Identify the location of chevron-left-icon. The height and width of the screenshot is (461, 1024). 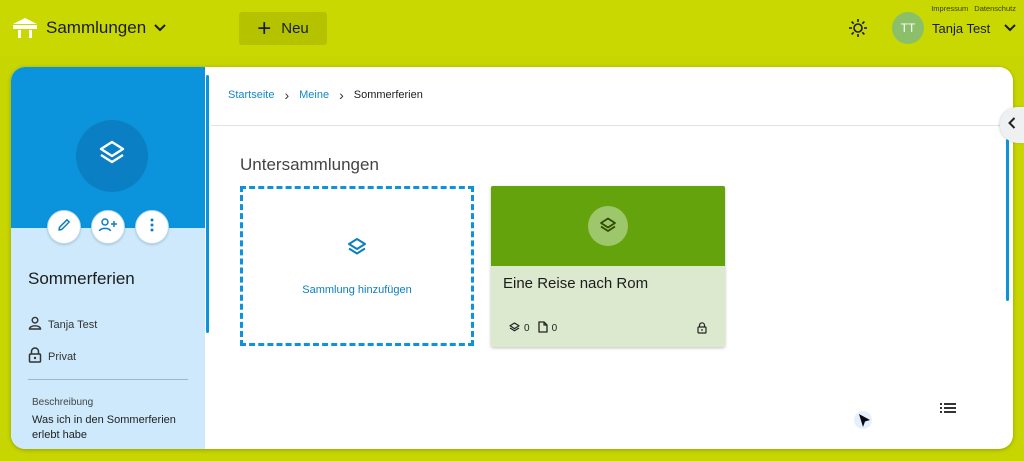
(1012, 125).